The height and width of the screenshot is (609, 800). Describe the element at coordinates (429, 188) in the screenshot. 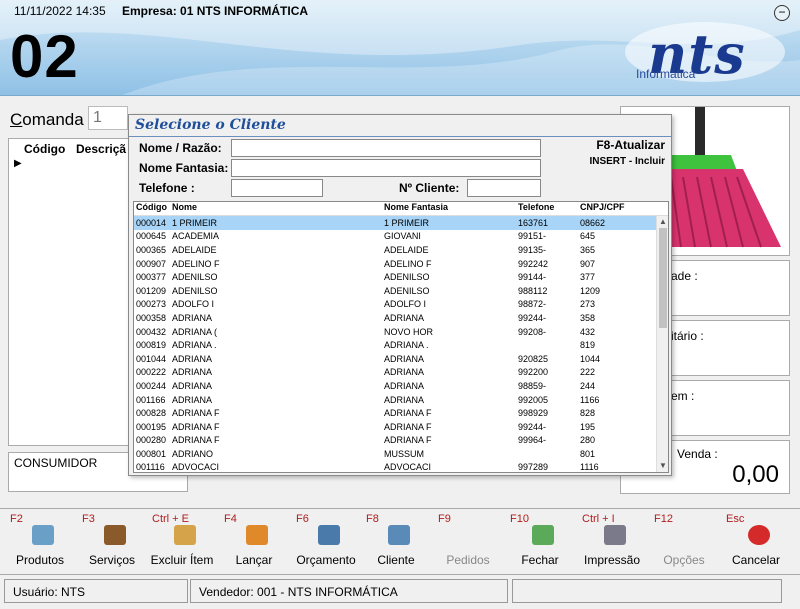

I see `n-cliente-label: Nº Cliente:` at that location.